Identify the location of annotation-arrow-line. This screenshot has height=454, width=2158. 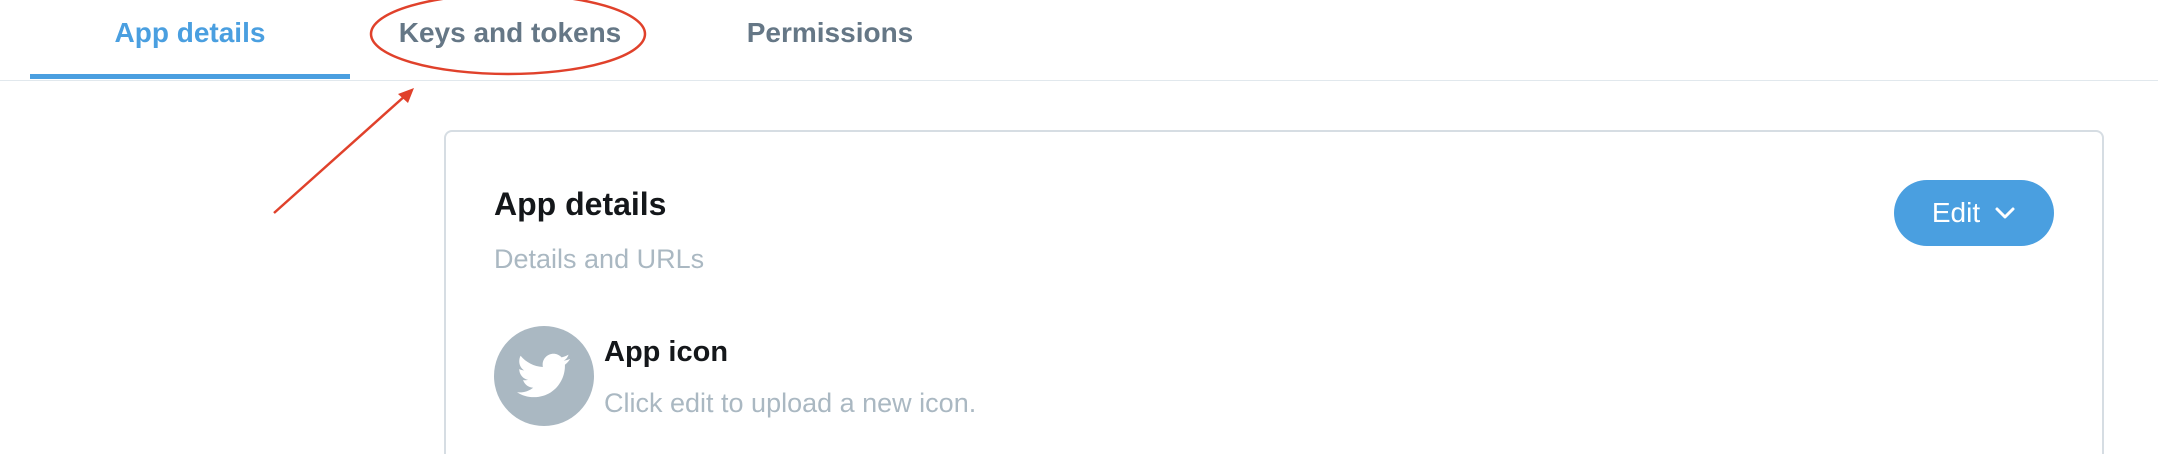
(340, 154).